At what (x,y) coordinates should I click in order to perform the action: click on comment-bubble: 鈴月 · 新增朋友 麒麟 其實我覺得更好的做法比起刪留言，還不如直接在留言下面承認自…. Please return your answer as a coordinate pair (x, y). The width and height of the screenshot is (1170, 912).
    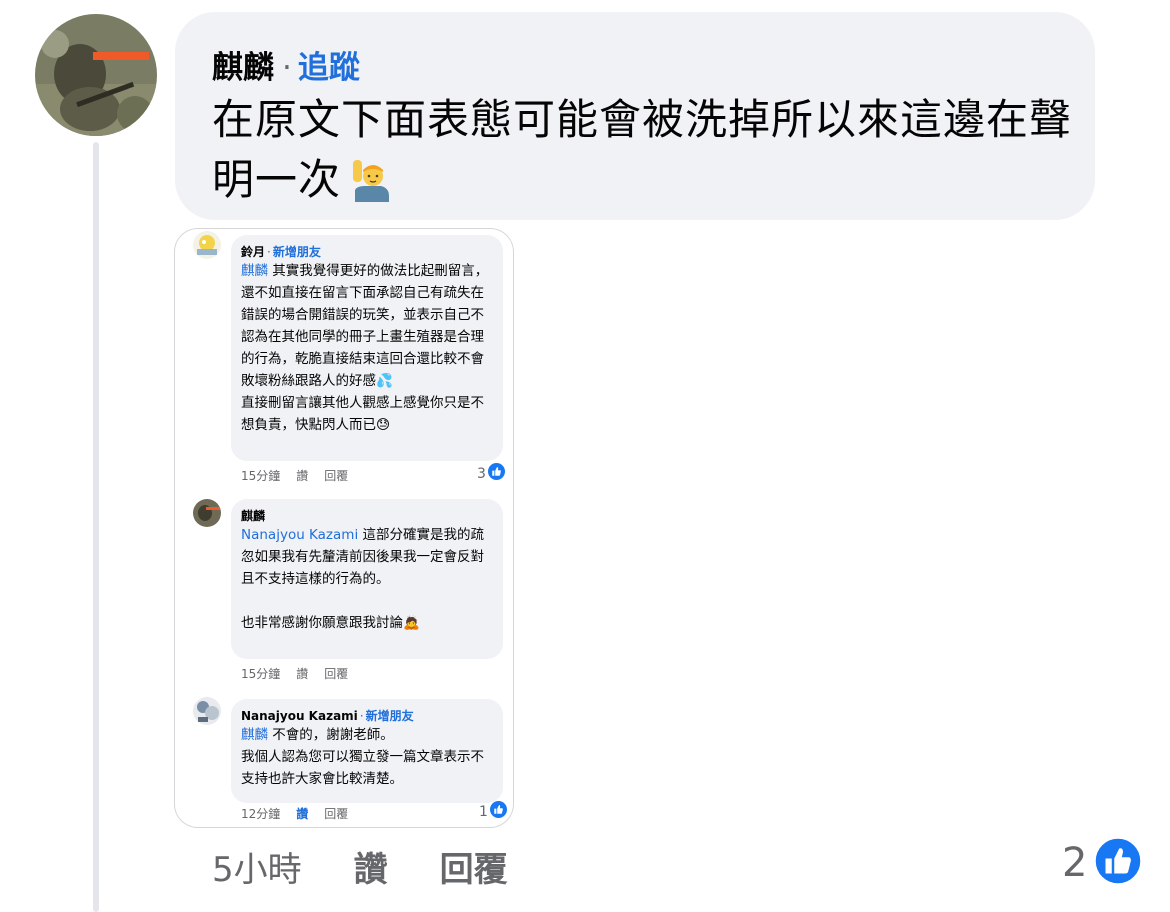
    Looking at the image, I should click on (367, 348).